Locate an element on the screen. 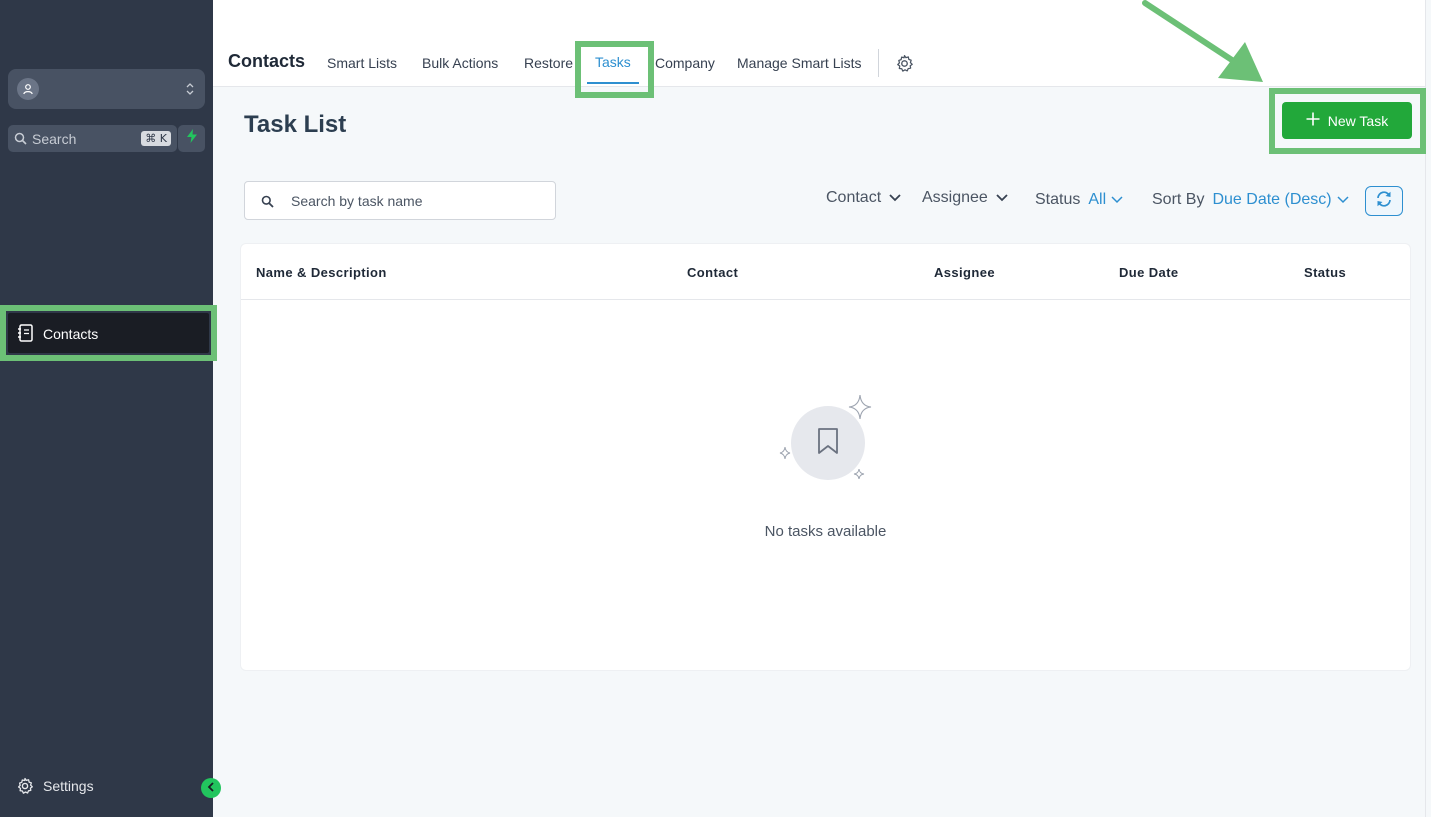 The height and width of the screenshot is (817, 1431). page-title: Task List is located at coordinates (295, 124).